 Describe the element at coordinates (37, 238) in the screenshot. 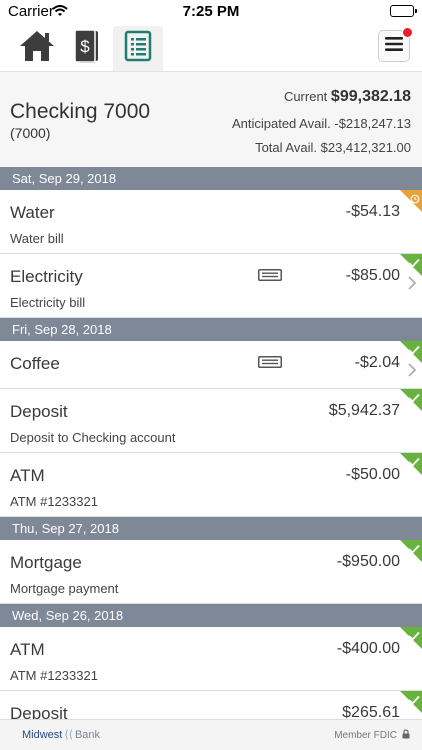

I see `transaction-description: Water bill` at that location.